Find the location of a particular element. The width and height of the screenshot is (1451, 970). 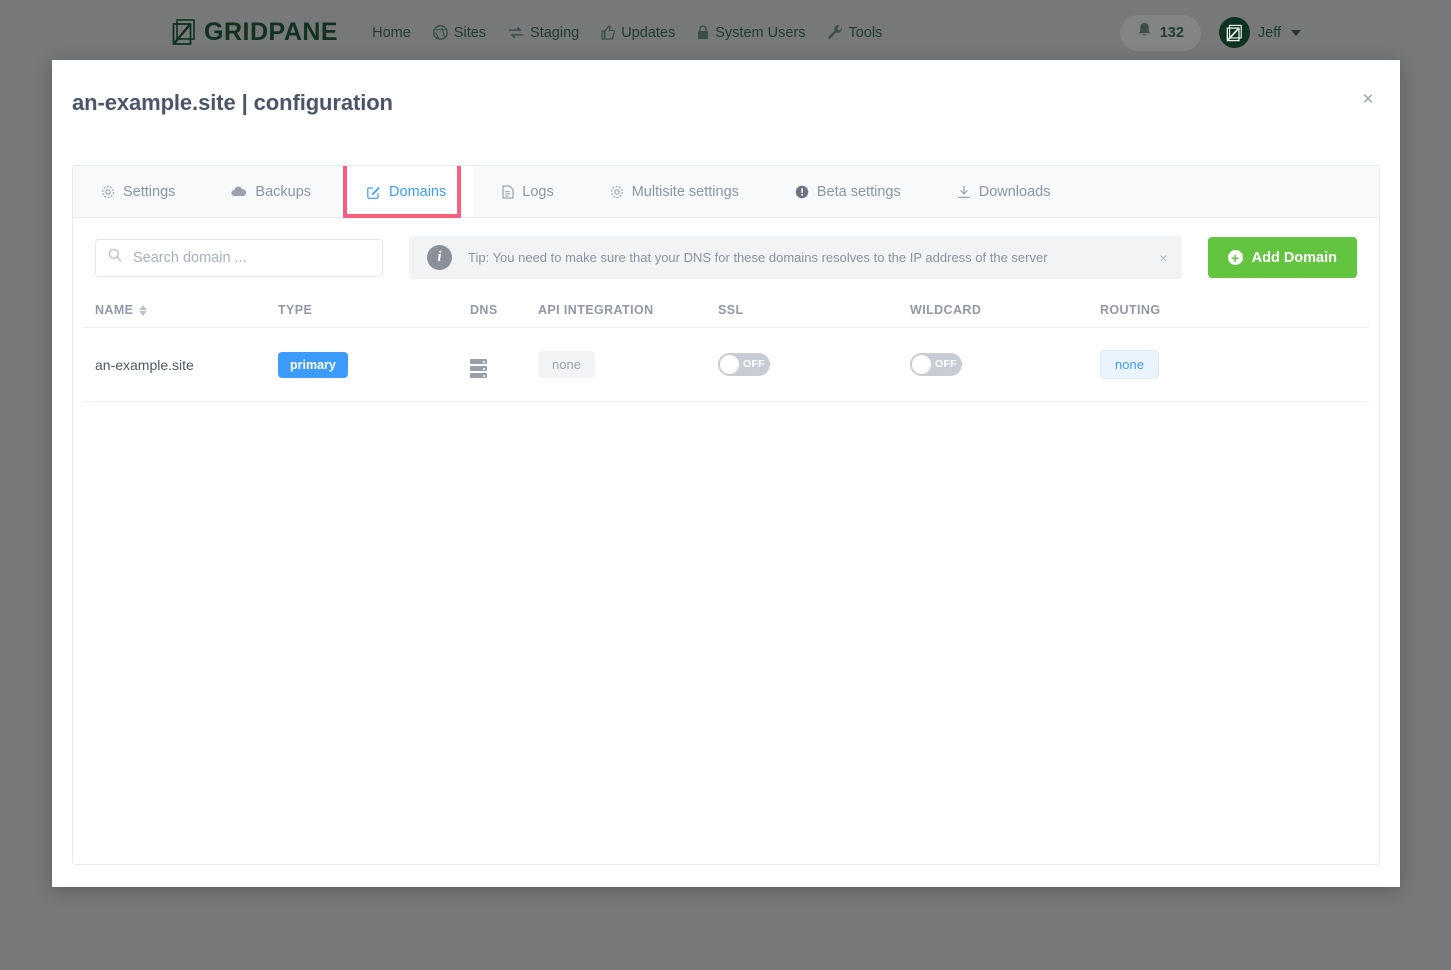

add-domain-label: Add Domain is located at coordinates (1294, 257).